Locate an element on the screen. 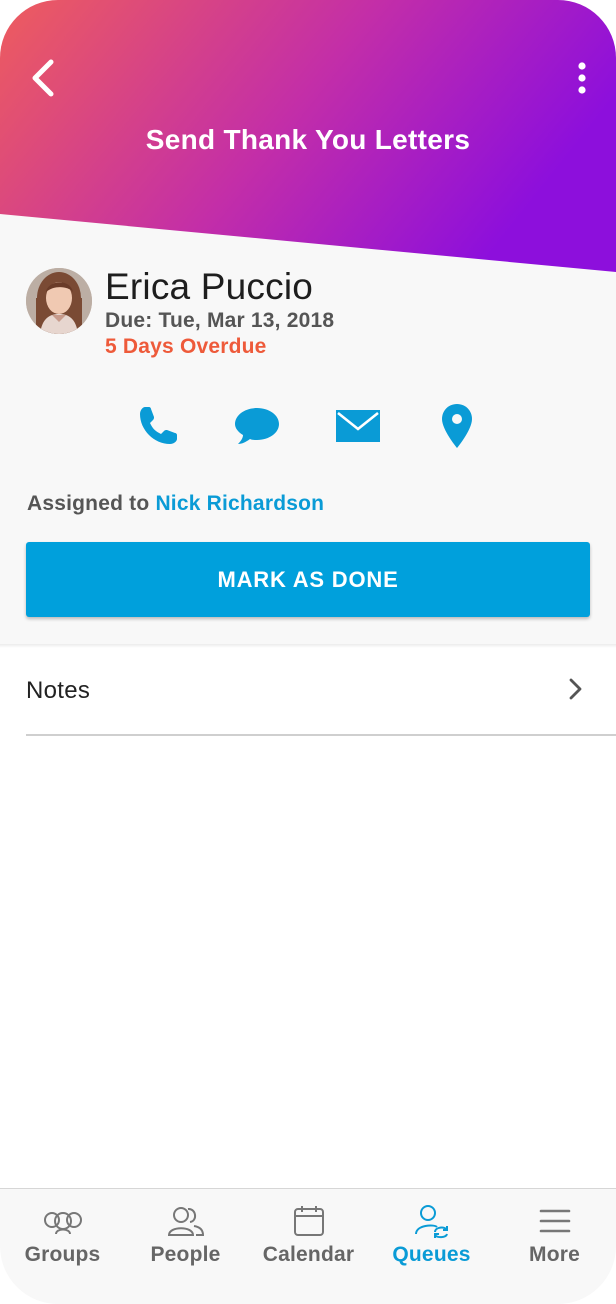  overflow-menu-button is located at coordinates (582, 80).